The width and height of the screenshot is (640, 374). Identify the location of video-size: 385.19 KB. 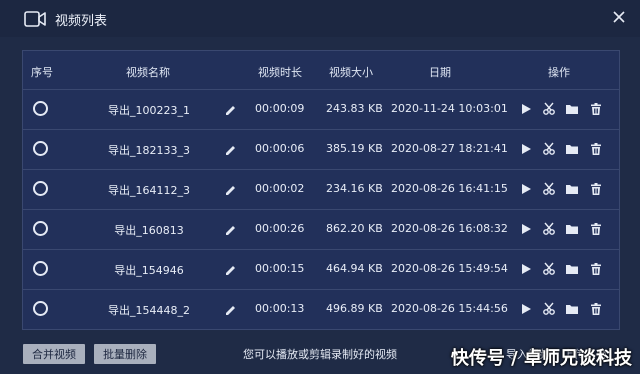
(354, 148).